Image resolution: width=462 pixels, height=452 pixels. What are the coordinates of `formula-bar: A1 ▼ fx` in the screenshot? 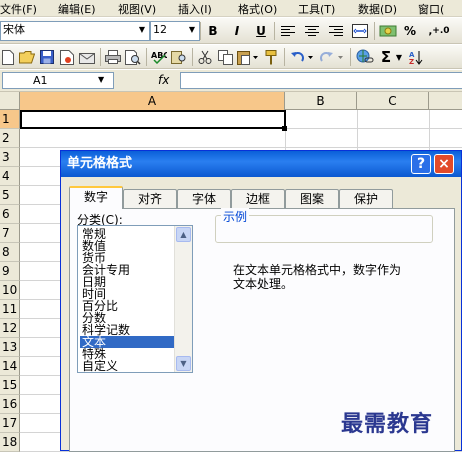 It's located at (231, 81).